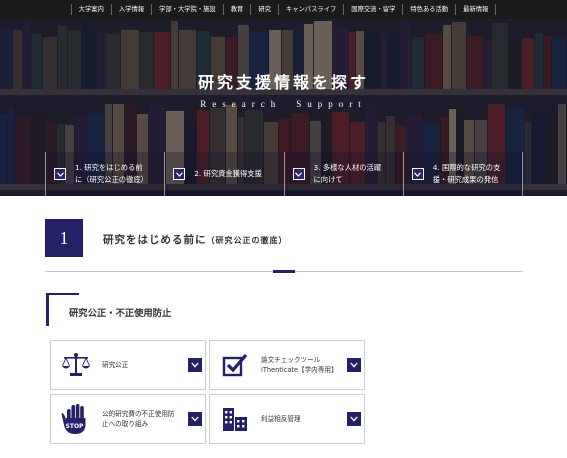  What do you see at coordinates (76, 419) in the screenshot?
I see `stop-hand-icon: STOP` at bounding box center [76, 419].